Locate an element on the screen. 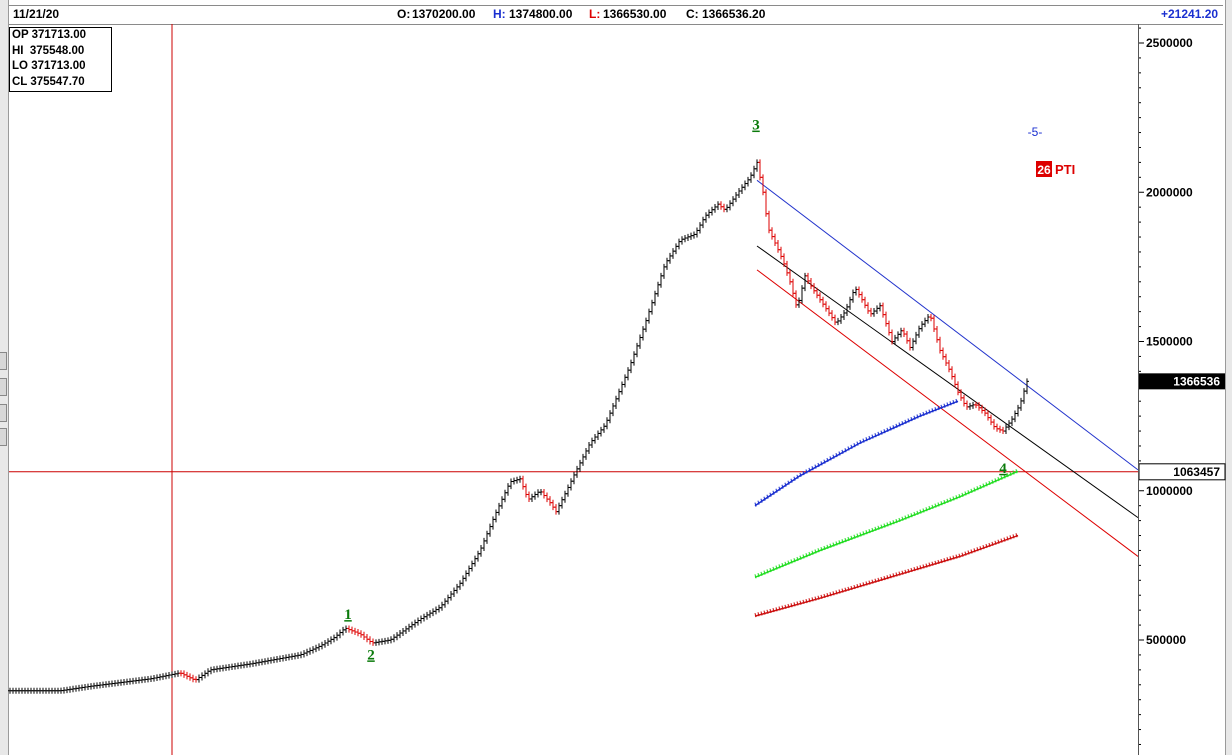 This screenshot has height=755, width=1232. wave-label: 4 is located at coordinates (1003, 469).